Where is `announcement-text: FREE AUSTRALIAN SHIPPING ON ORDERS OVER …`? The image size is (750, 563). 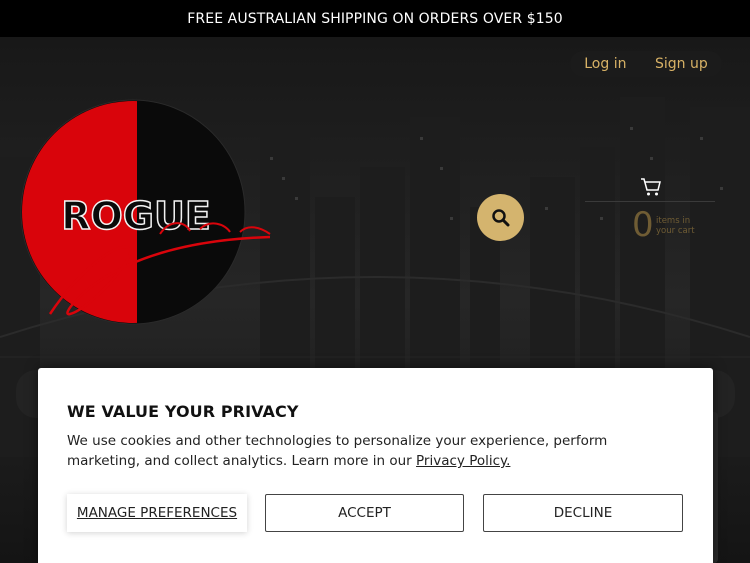
announcement-text: FREE AUSTRALIAN SHIPPING ON ORDERS OVER … is located at coordinates (375, 18).